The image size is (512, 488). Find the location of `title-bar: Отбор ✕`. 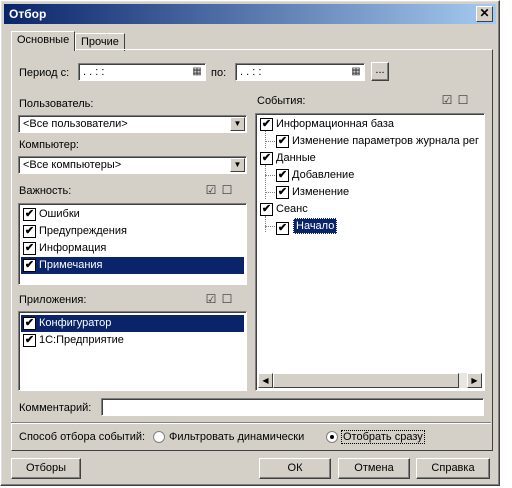

title-bar: Отбор ✕ is located at coordinates (250, 14).